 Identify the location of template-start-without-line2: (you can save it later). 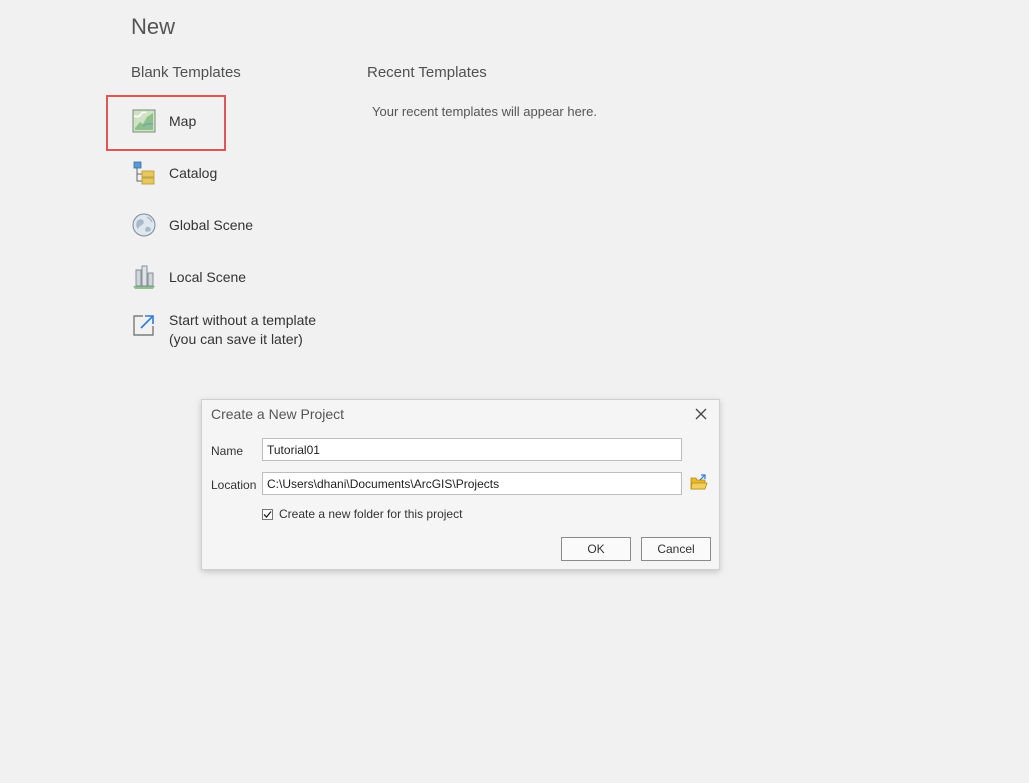
(236, 339).